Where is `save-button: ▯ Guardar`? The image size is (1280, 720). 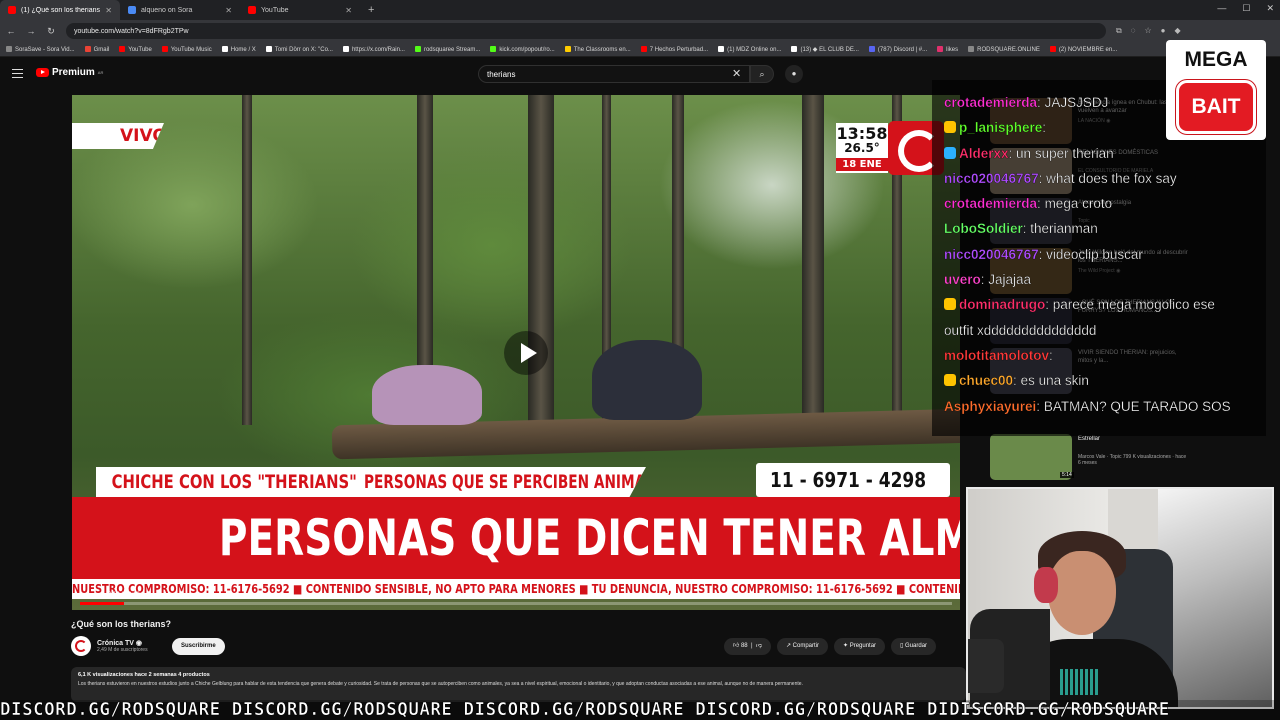 save-button: ▯ Guardar is located at coordinates (914, 646).